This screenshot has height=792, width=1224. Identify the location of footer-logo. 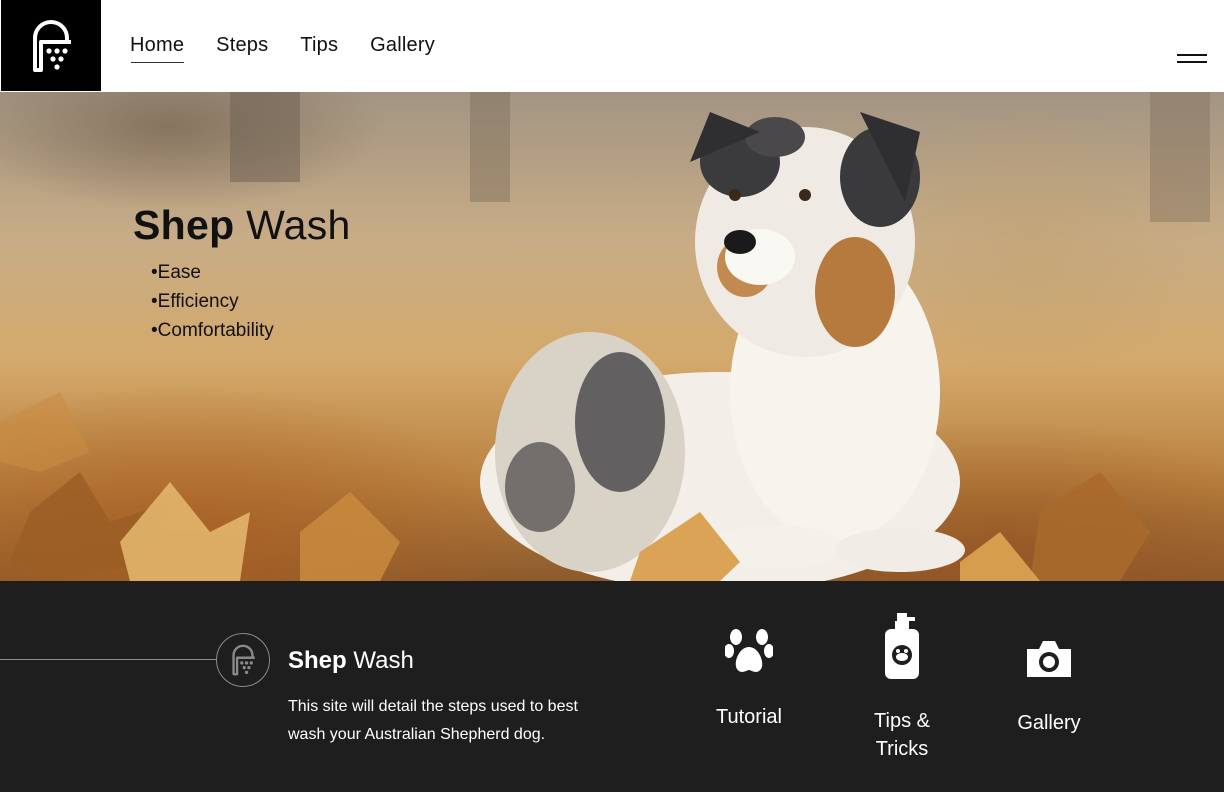
(243, 660).